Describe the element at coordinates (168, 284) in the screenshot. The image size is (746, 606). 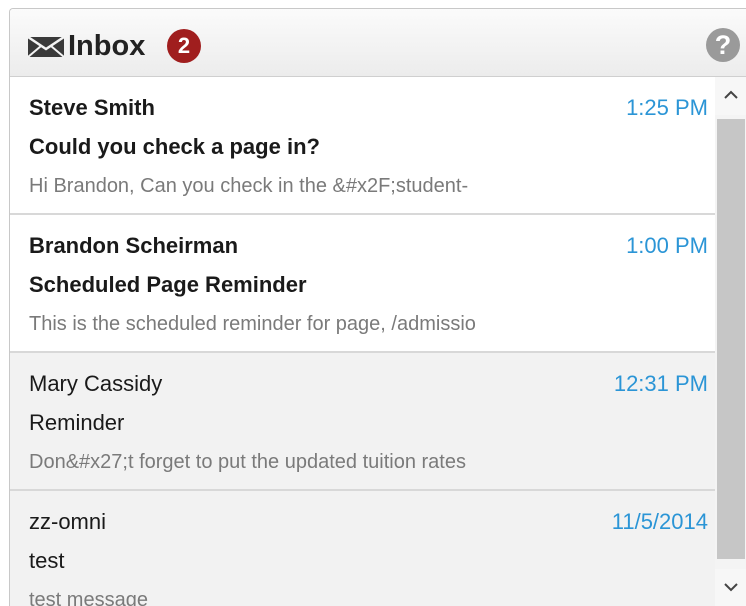
I see `message-subject: Scheduled Page Reminder` at that location.